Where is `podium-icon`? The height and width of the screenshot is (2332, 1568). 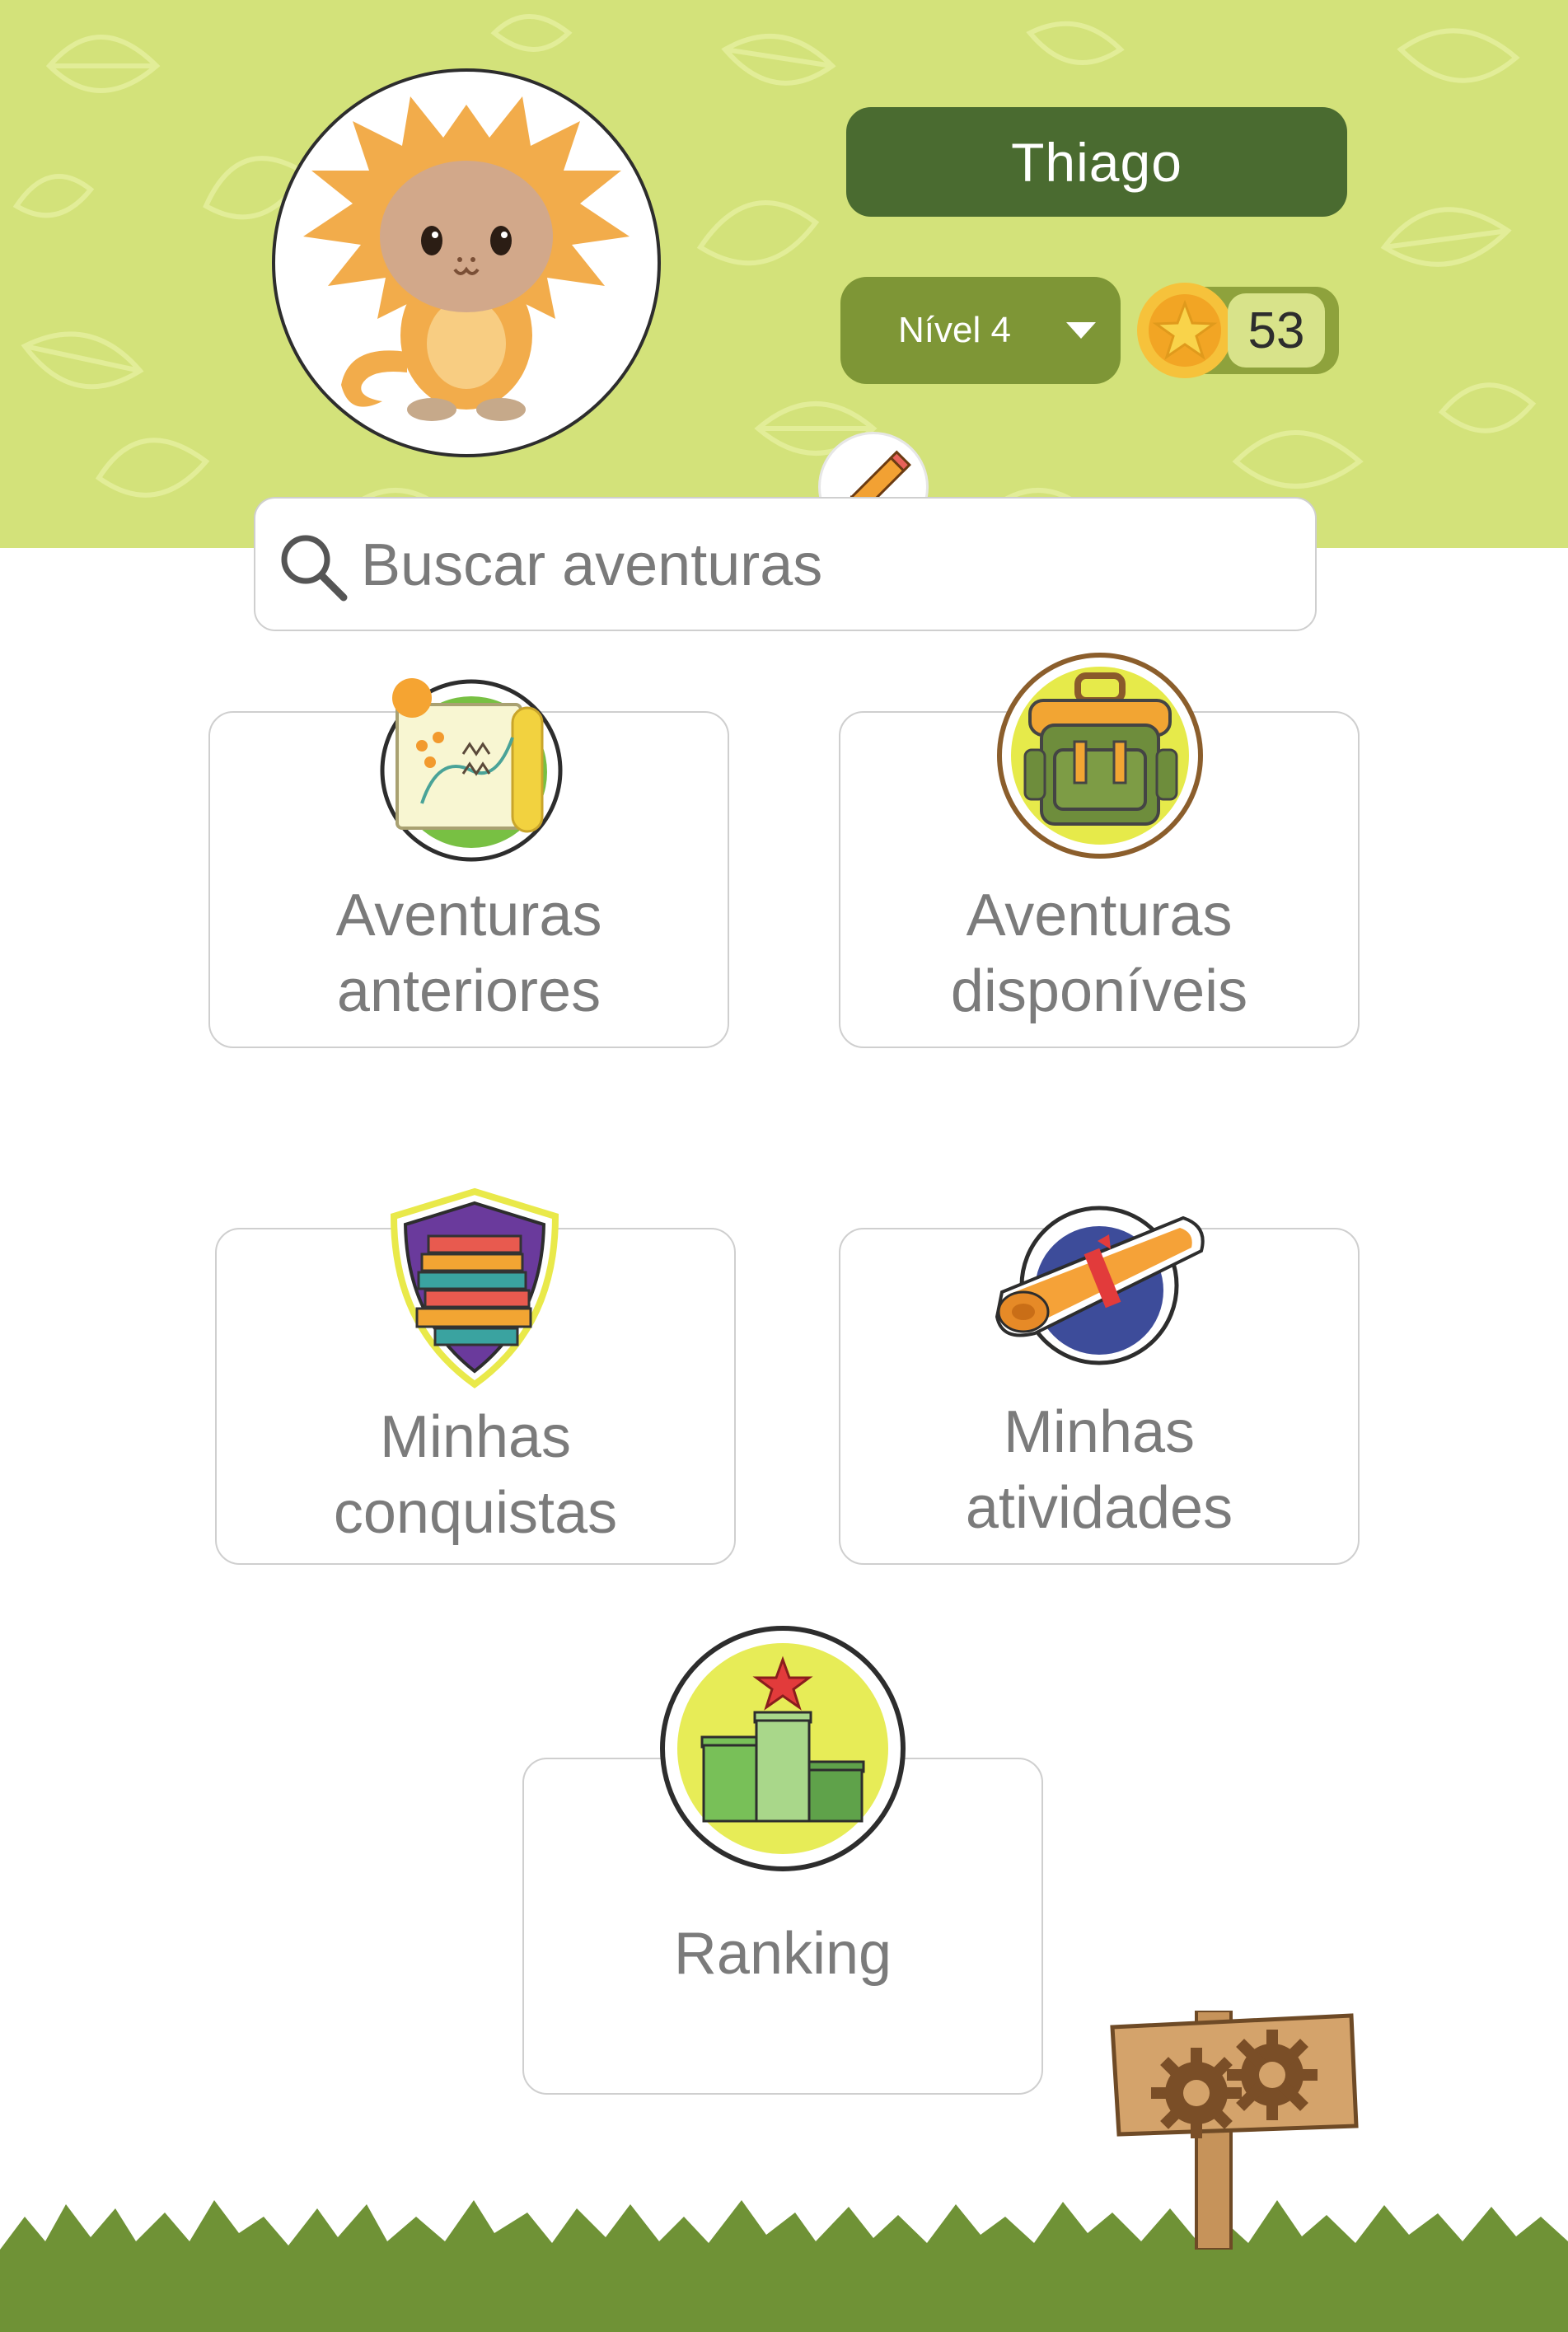
podium-icon is located at coordinates (783, 1748).